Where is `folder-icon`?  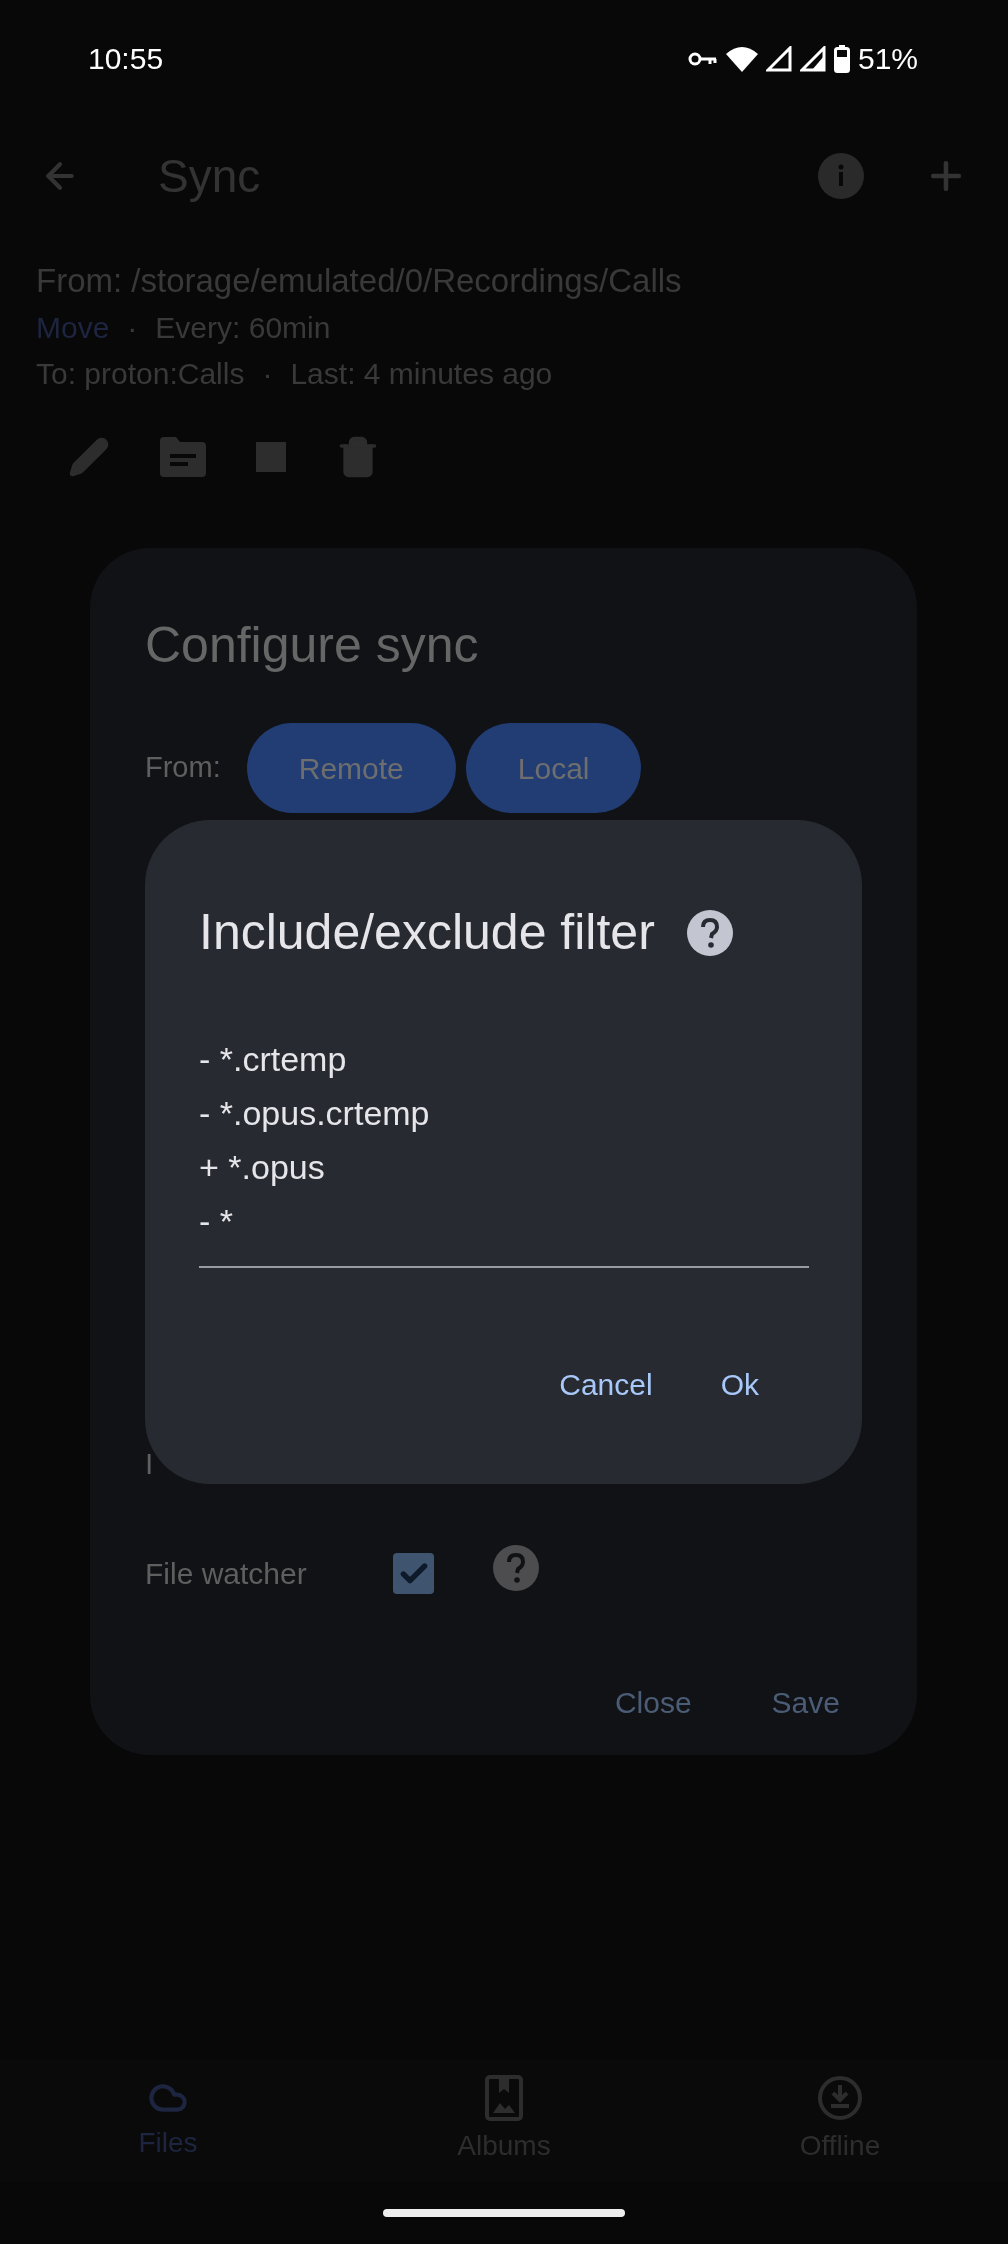 folder-icon is located at coordinates (183, 457).